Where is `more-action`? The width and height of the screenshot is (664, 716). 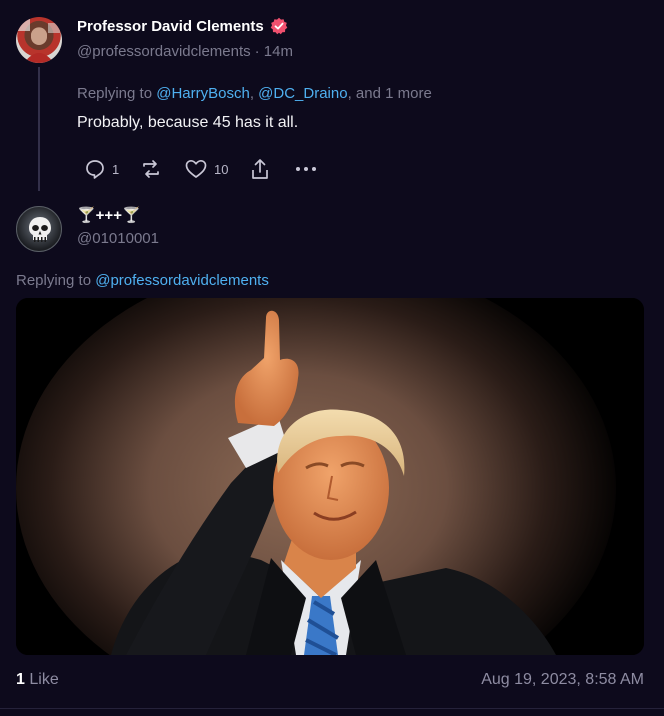 more-action is located at coordinates (306, 169).